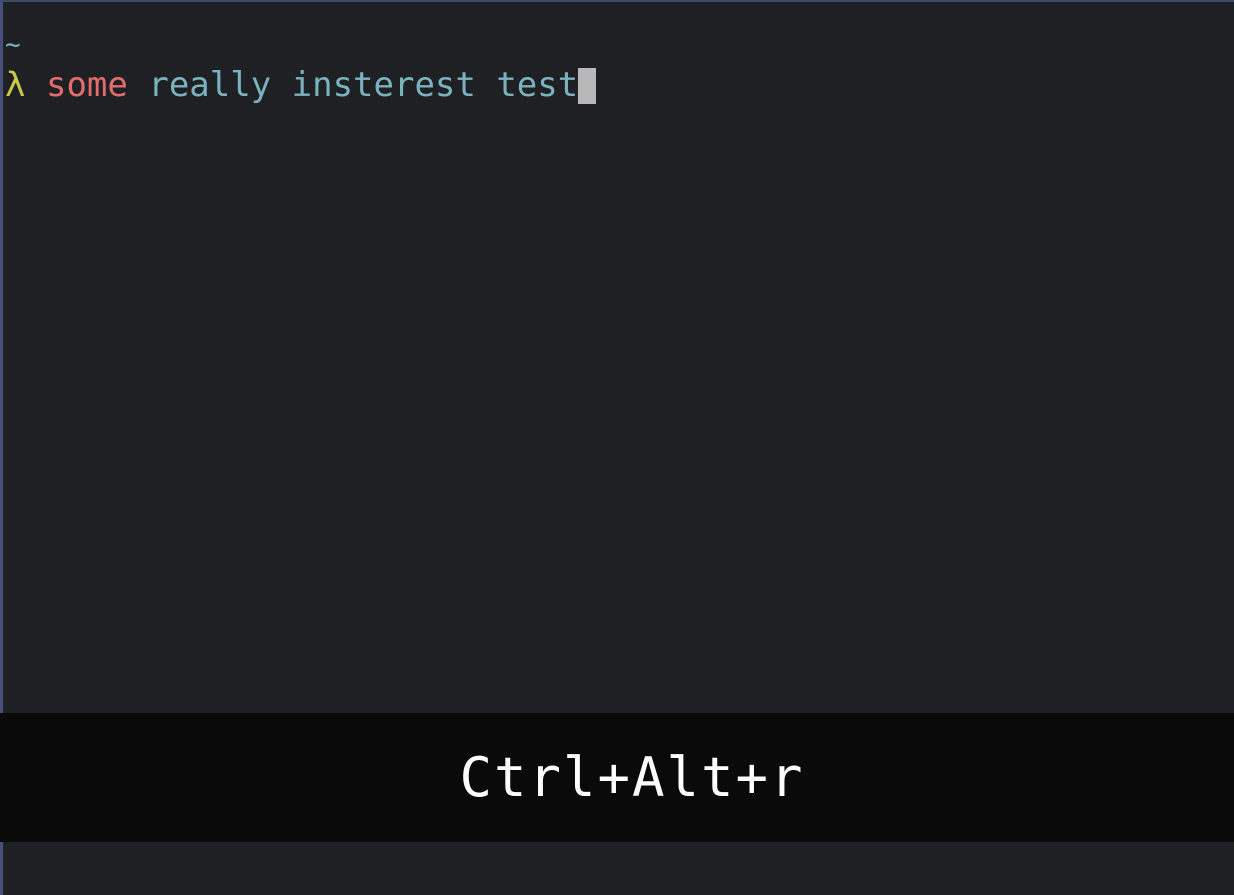 The height and width of the screenshot is (895, 1234). I want to click on command-text: some, so click(86, 85).